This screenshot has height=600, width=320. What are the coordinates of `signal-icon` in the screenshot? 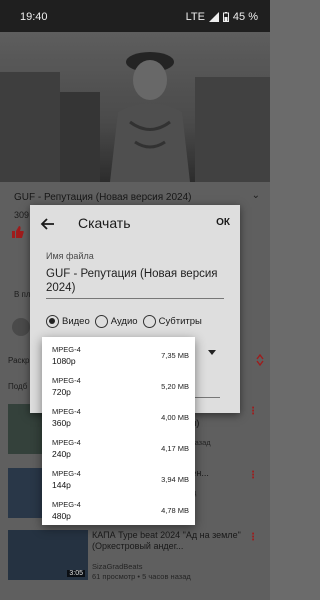 It's located at (213, 17).